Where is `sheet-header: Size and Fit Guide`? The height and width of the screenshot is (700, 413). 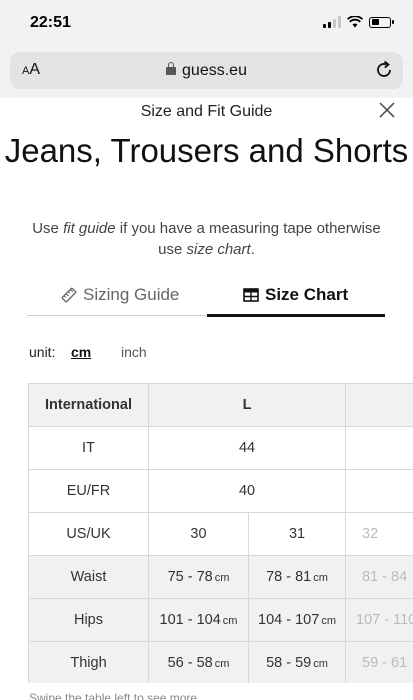
sheet-header: Size and Fit Guide is located at coordinates (206, 111).